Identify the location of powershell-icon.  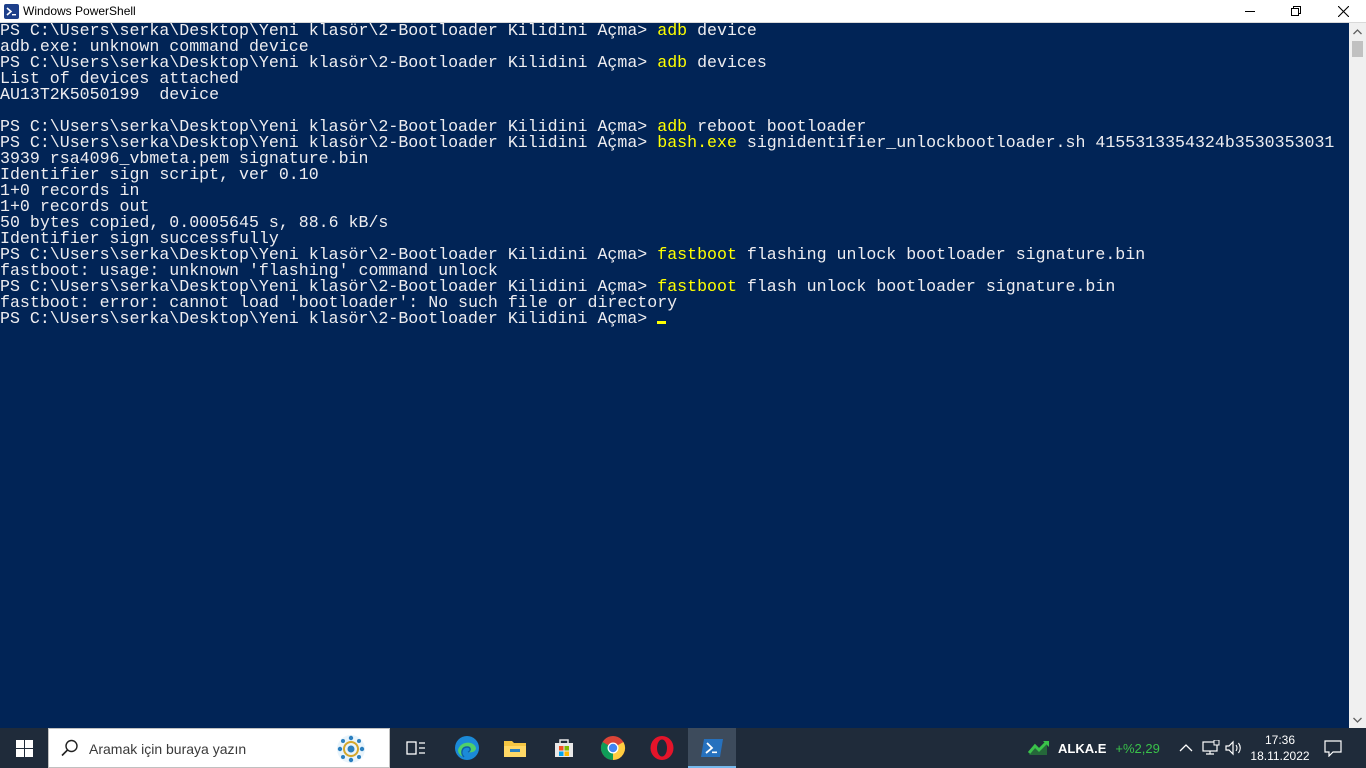
(712, 748).